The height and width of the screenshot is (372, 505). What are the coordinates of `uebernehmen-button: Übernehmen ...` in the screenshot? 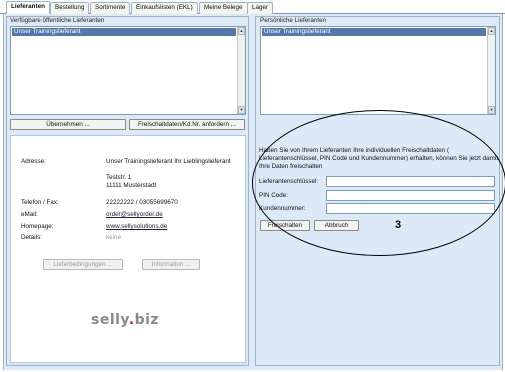 It's located at (68, 124).